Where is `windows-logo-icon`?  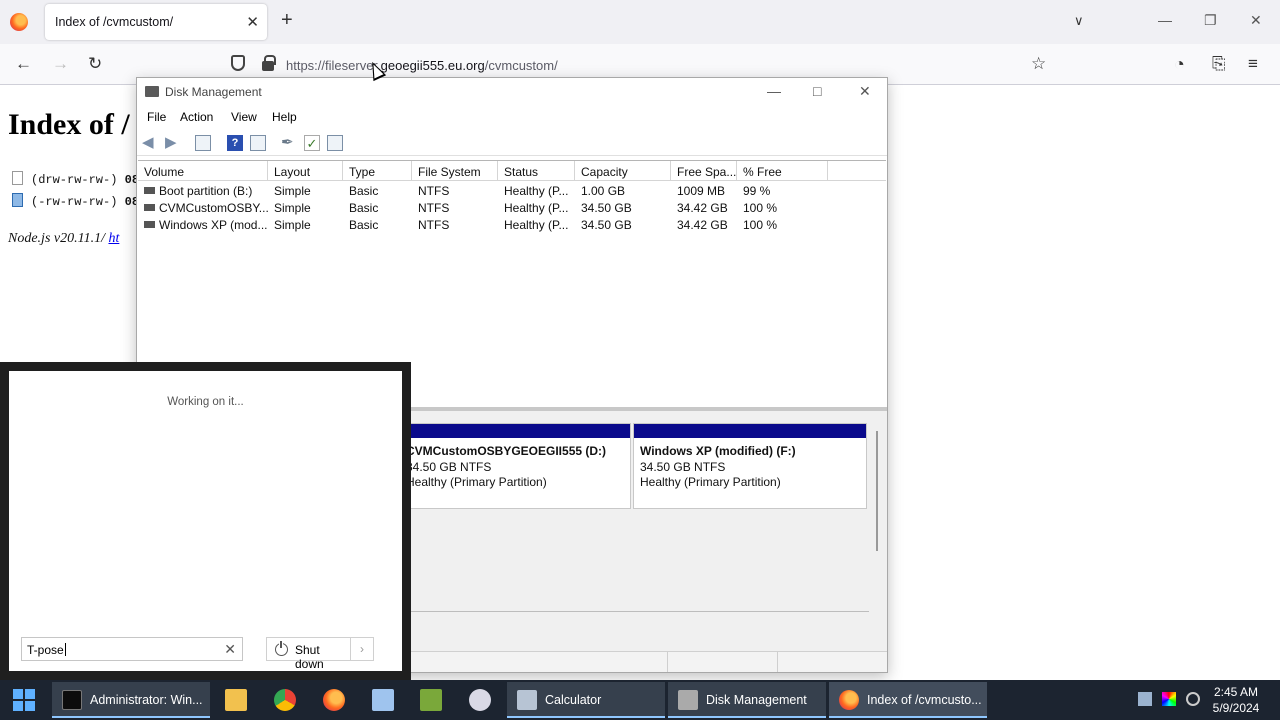
windows-logo-icon is located at coordinates (18, 706).